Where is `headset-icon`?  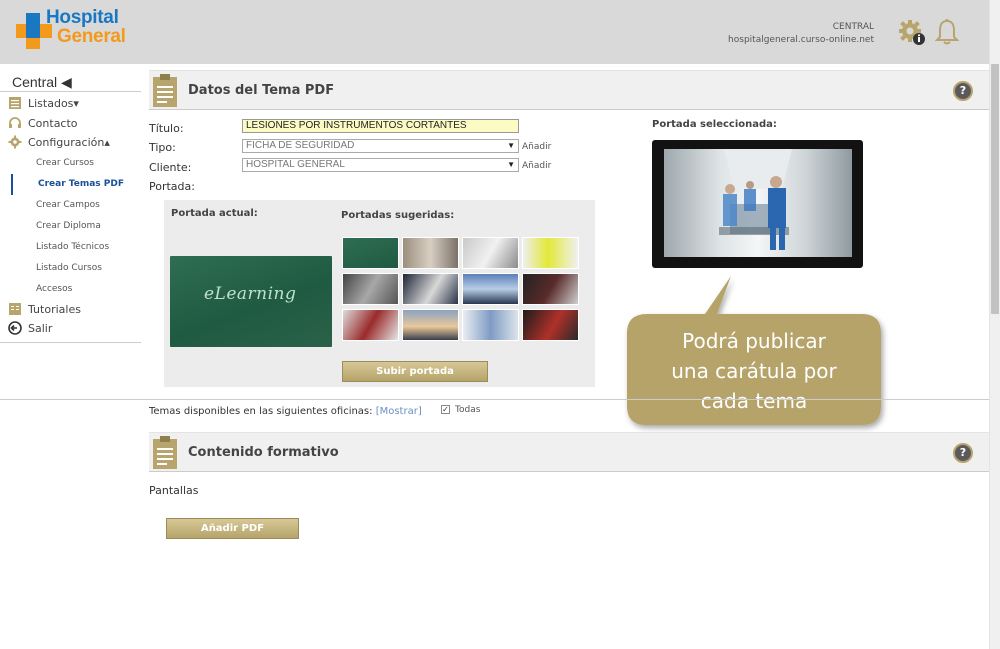 headset-icon is located at coordinates (15, 122).